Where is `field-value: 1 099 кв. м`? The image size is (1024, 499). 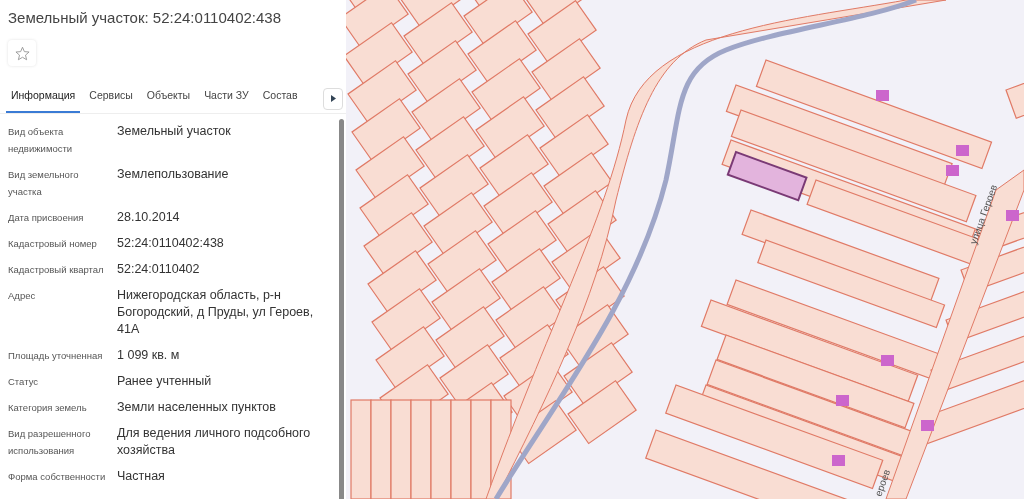
field-value: 1 099 кв. м is located at coordinates (149, 355).